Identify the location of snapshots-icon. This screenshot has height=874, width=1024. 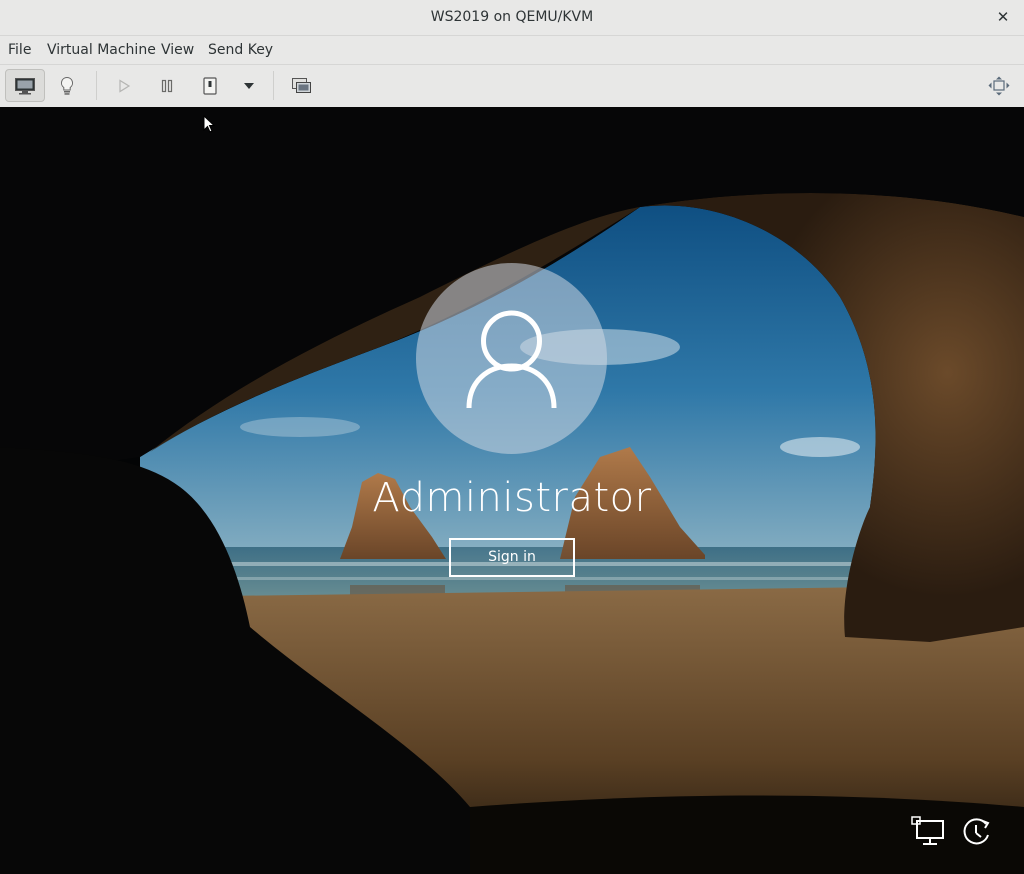
(301, 85).